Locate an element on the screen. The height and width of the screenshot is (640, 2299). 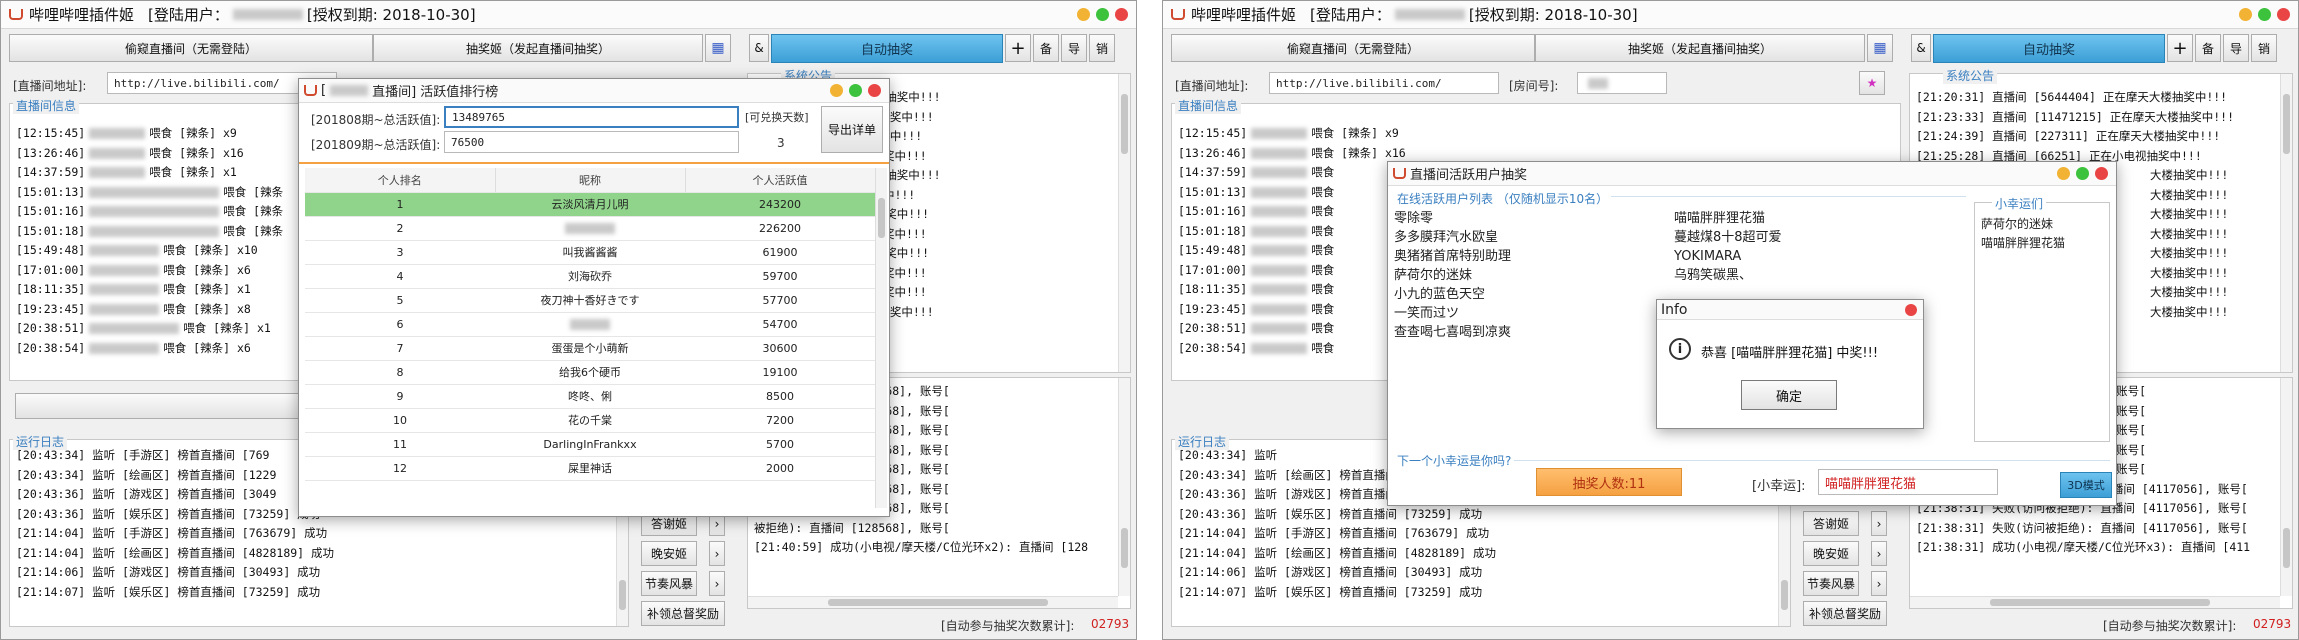
info-dialog-title: Info is located at coordinates (1674, 309).